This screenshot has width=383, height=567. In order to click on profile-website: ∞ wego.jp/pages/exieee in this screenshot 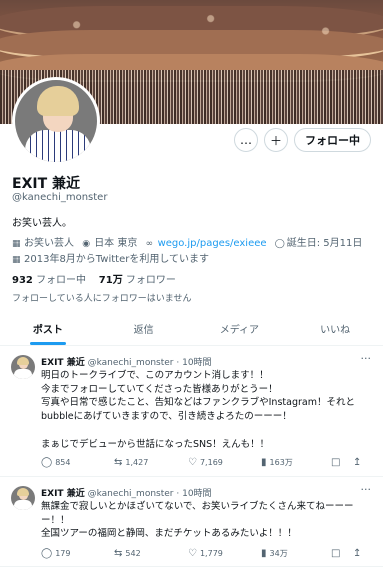, I will do `click(208, 243)`.